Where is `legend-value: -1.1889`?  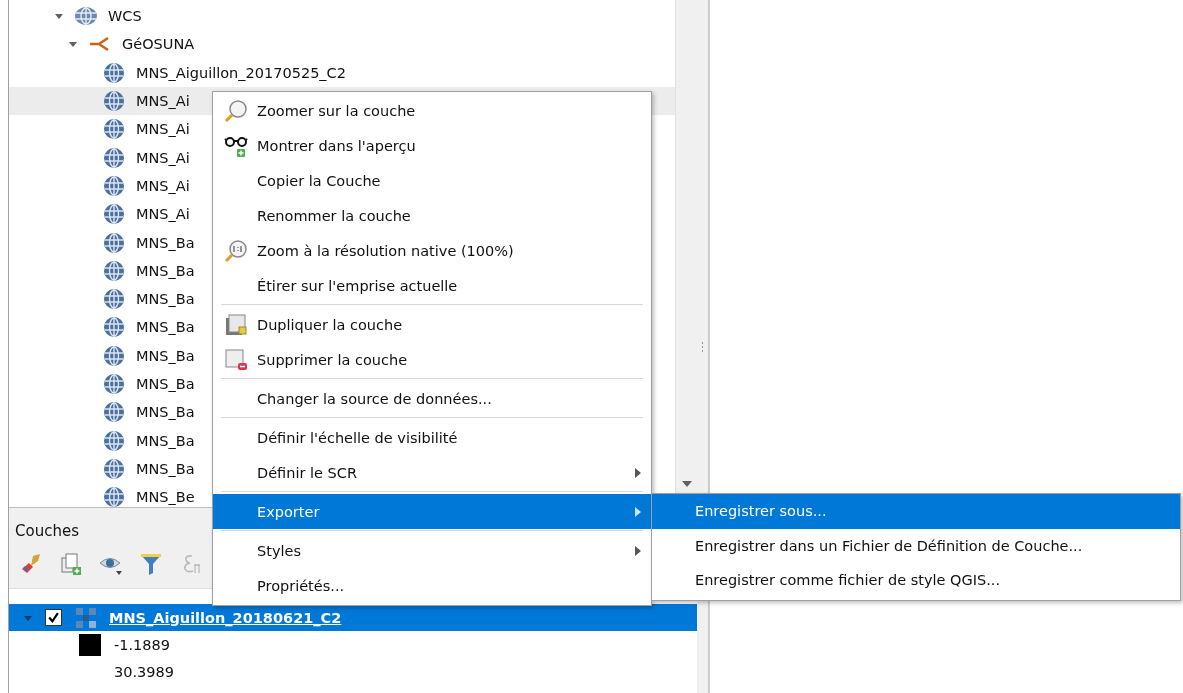
legend-value: -1.1889 is located at coordinates (142, 644).